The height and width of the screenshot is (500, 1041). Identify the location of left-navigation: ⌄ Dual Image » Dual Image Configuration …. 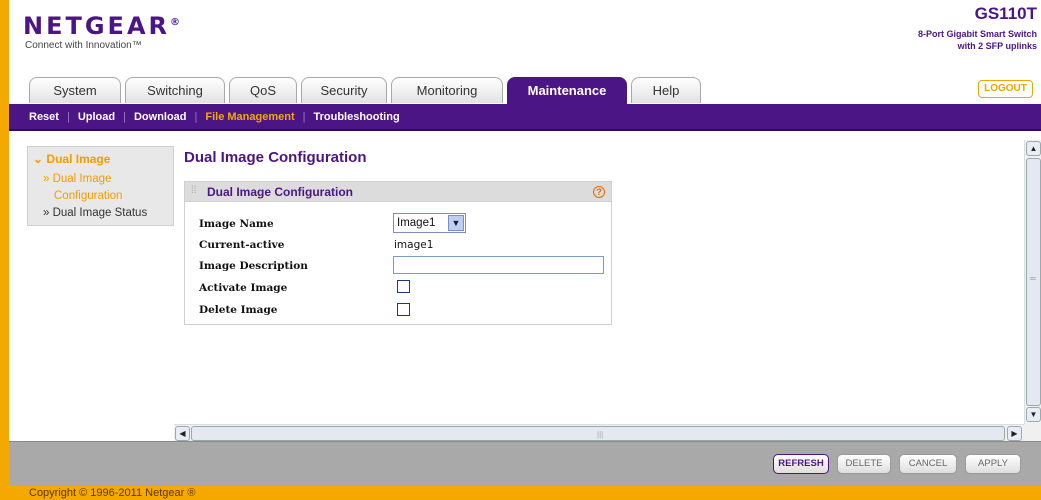
(100, 186).